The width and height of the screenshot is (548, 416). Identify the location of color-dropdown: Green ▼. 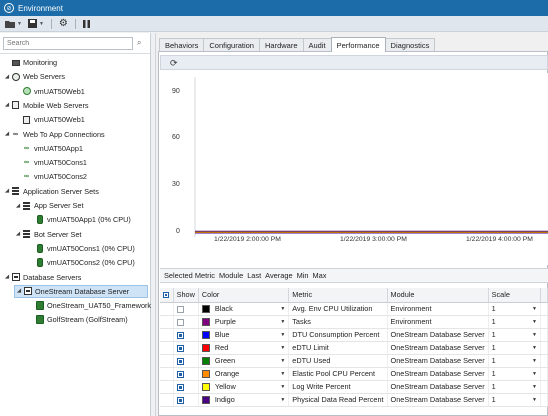
(244, 361).